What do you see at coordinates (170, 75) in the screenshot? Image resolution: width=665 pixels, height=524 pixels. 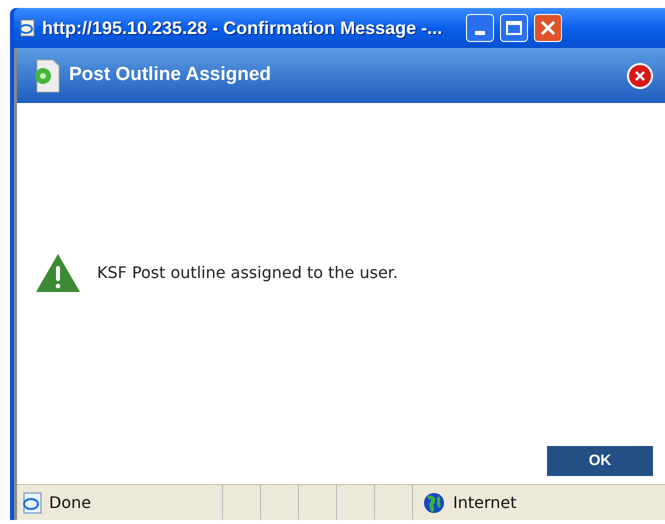 I see `dialog-title: Post Outline Assigned` at bounding box center [170, 75].